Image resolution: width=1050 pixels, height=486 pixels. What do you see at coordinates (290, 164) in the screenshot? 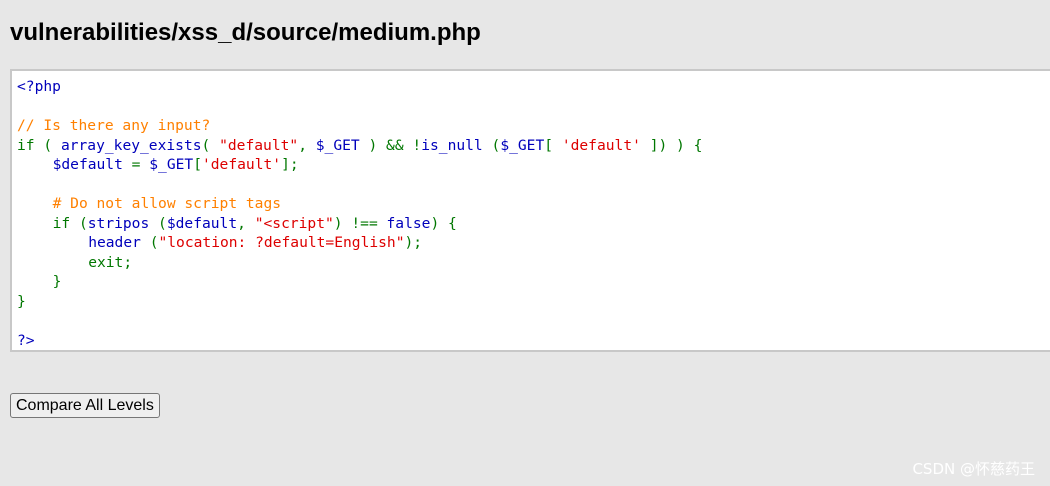
I see `code-token: ];` at bounding box center [290, 164].